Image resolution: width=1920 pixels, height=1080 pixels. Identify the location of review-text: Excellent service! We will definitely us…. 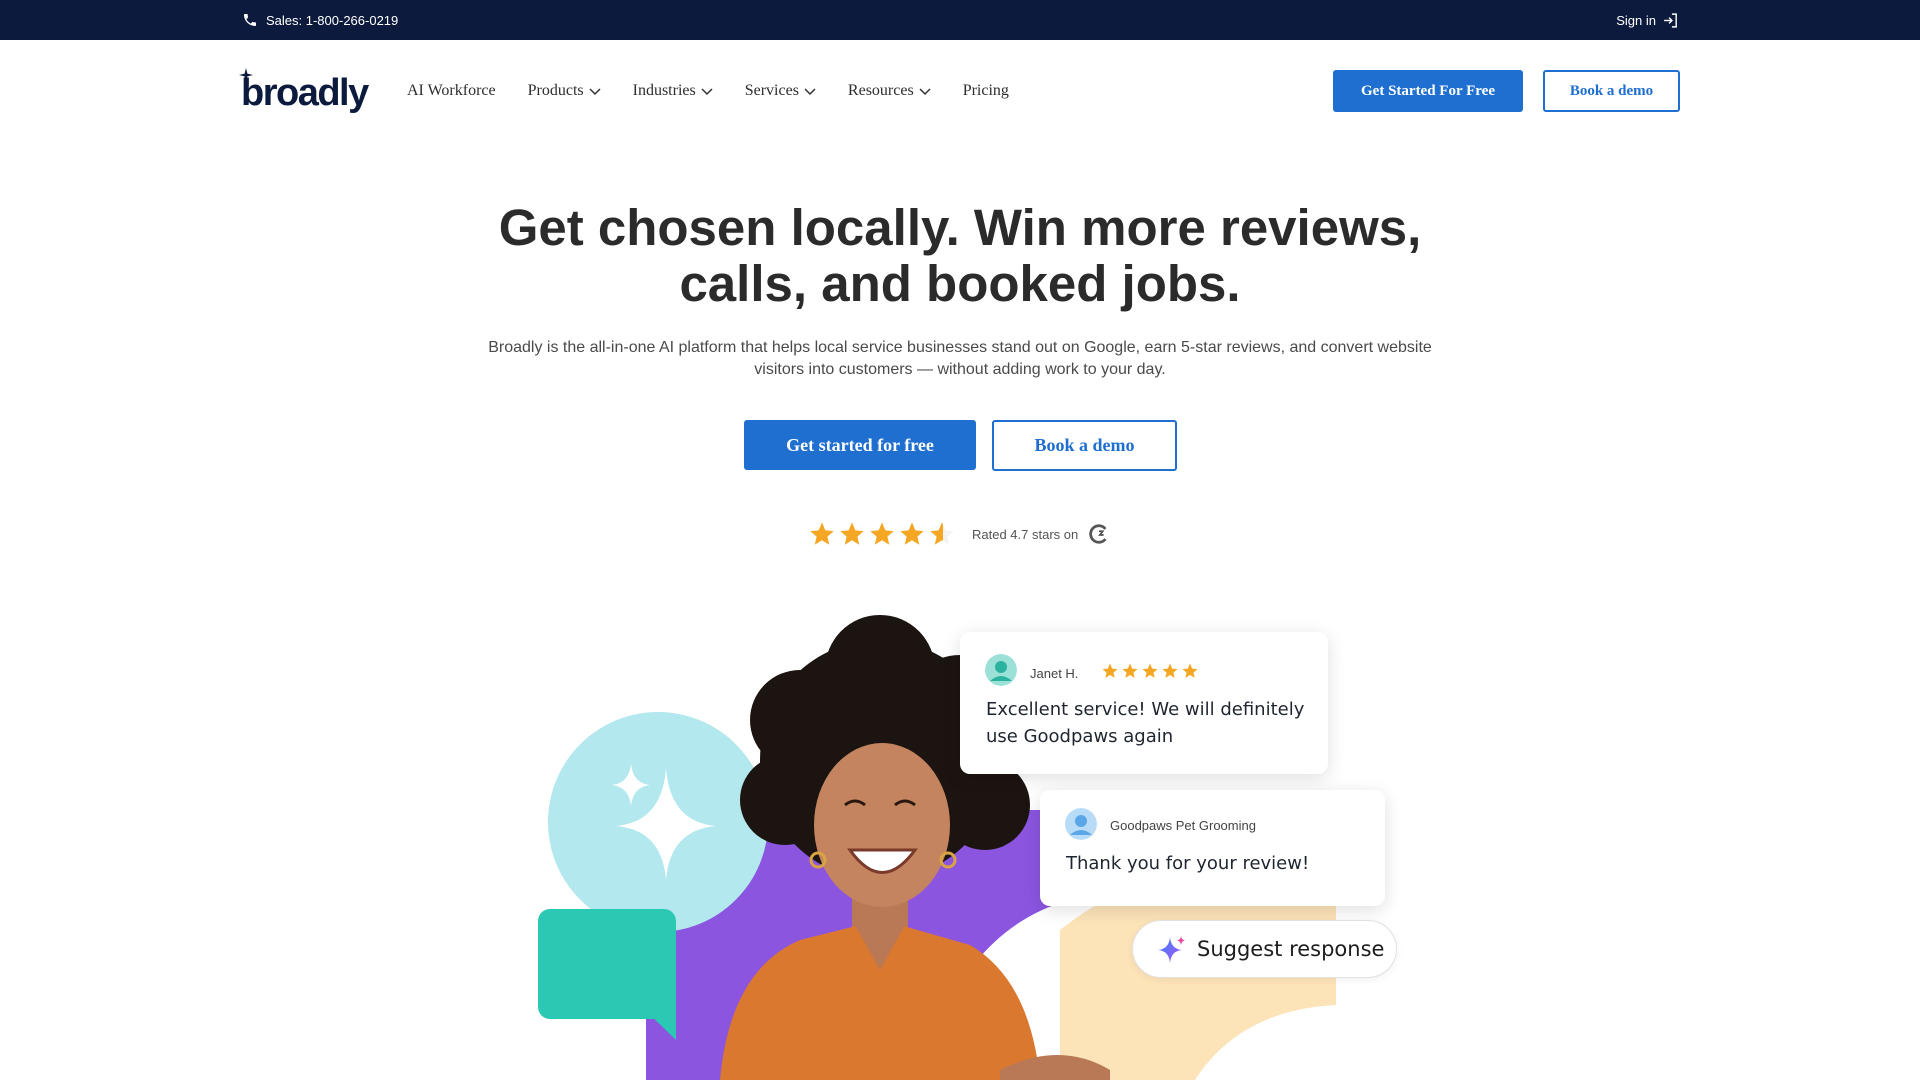
(1151, 723).